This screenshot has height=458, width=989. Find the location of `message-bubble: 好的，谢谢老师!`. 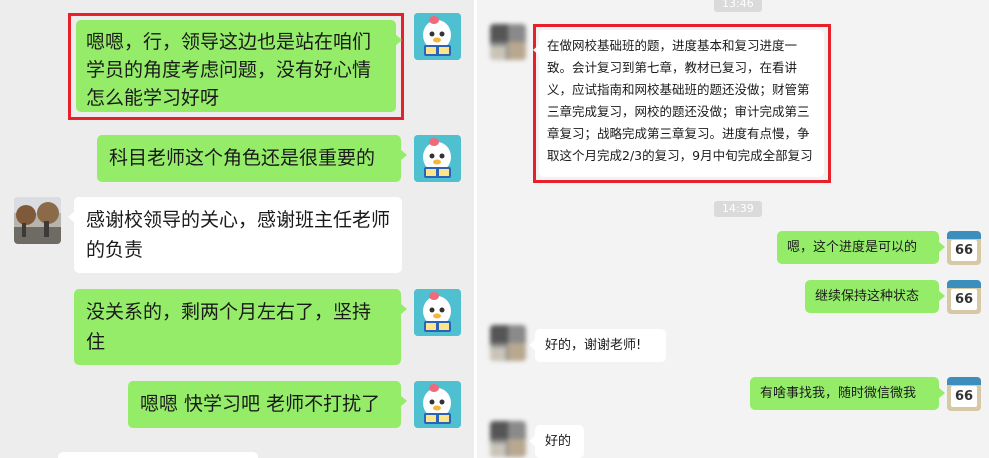

message-bubble: 好的，谢谢老师! is located at coordinates (597, 345).